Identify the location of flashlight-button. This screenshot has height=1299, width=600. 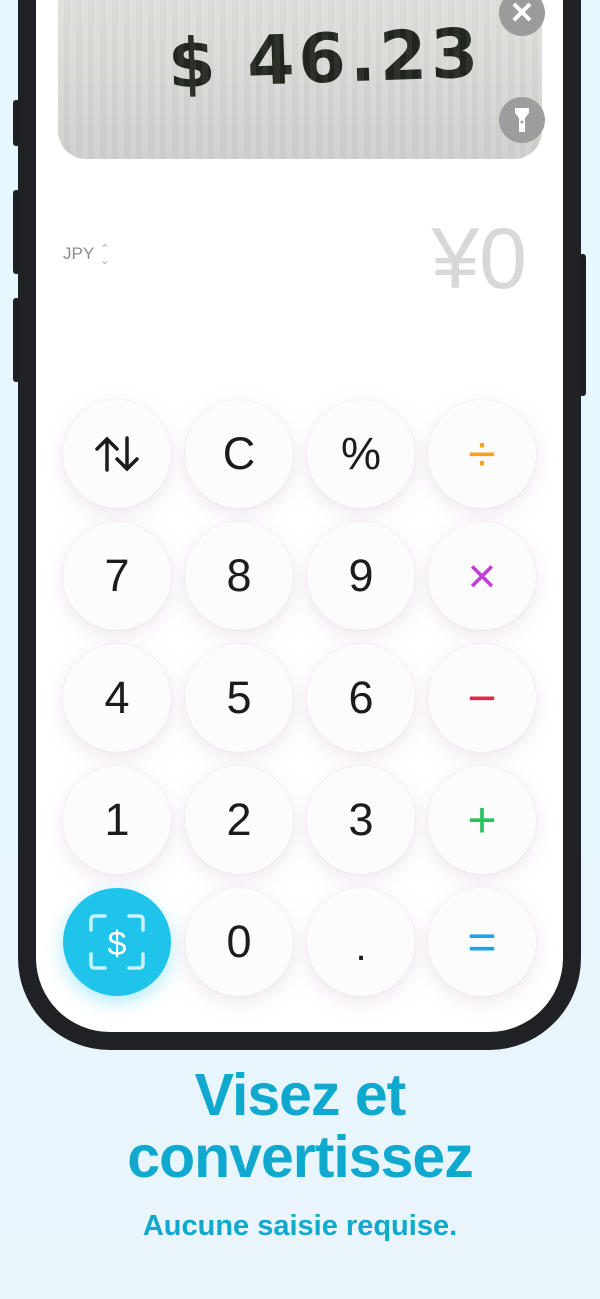
(522, 120).